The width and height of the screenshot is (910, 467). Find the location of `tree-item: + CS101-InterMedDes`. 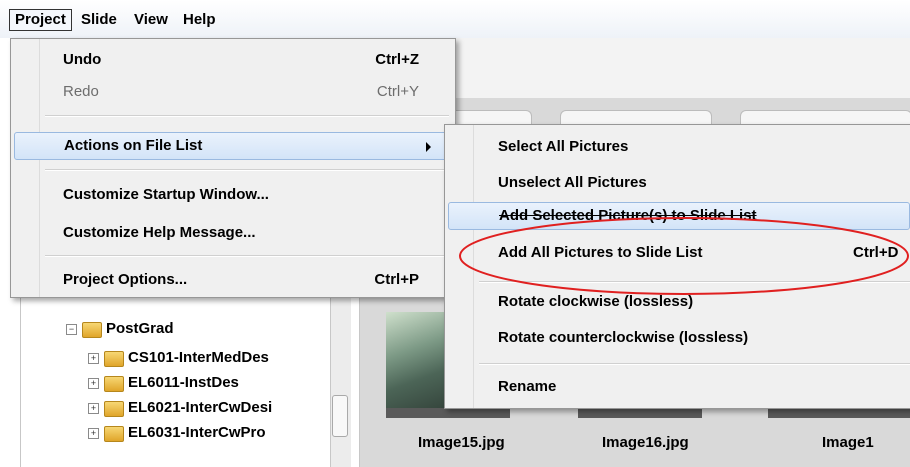

tree-item: + CS101-InterMedDes is located at coordinates (208, 358).